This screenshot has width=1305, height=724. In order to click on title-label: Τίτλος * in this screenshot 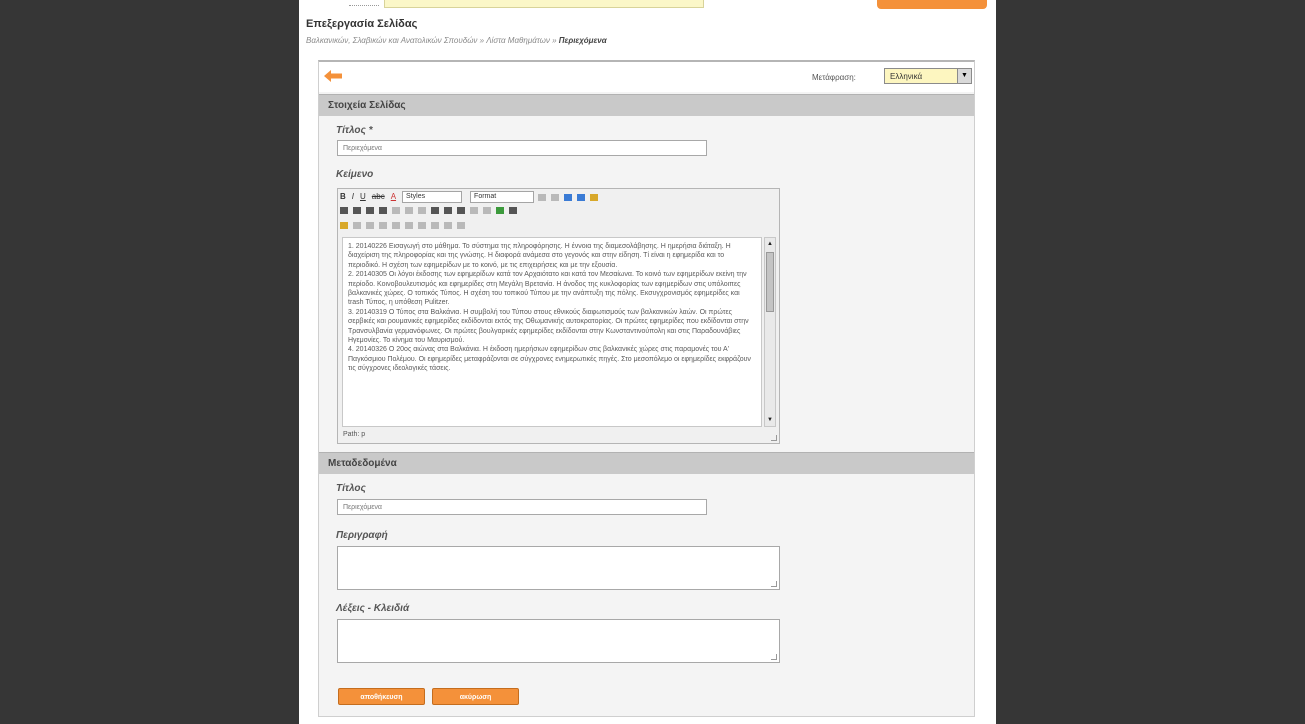, I will do `click(354, 130)`.